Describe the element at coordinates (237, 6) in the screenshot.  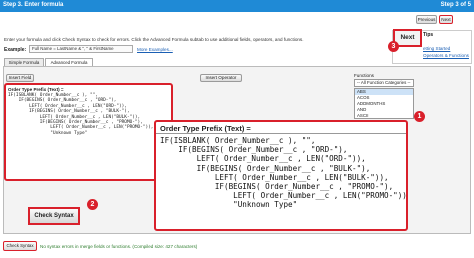
I see `wizard-header: Step 3. Enter formula Step 3 of 5` at that location.